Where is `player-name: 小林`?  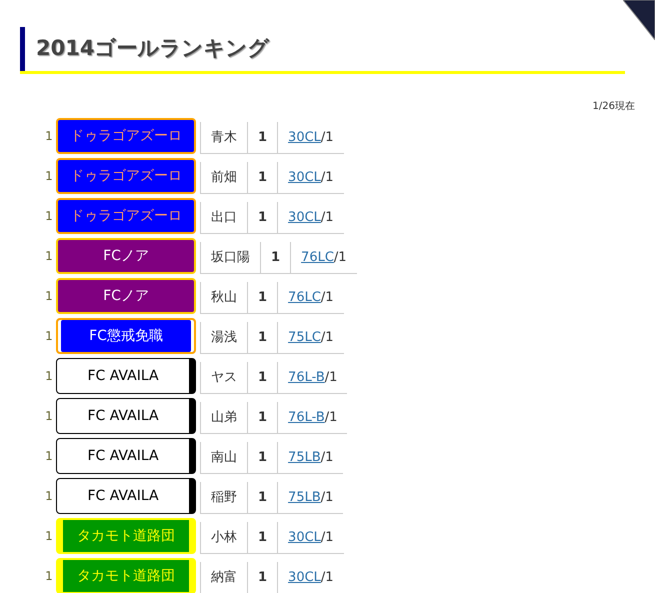
player-name: 小林 is located at coordinates (224, 537).